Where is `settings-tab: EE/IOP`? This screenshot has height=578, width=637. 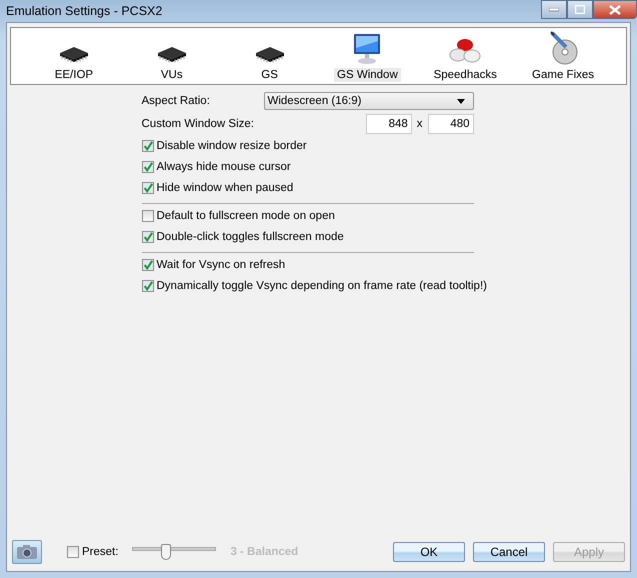 settings-tab: EE/IOP is located at coordinates (74, 75).